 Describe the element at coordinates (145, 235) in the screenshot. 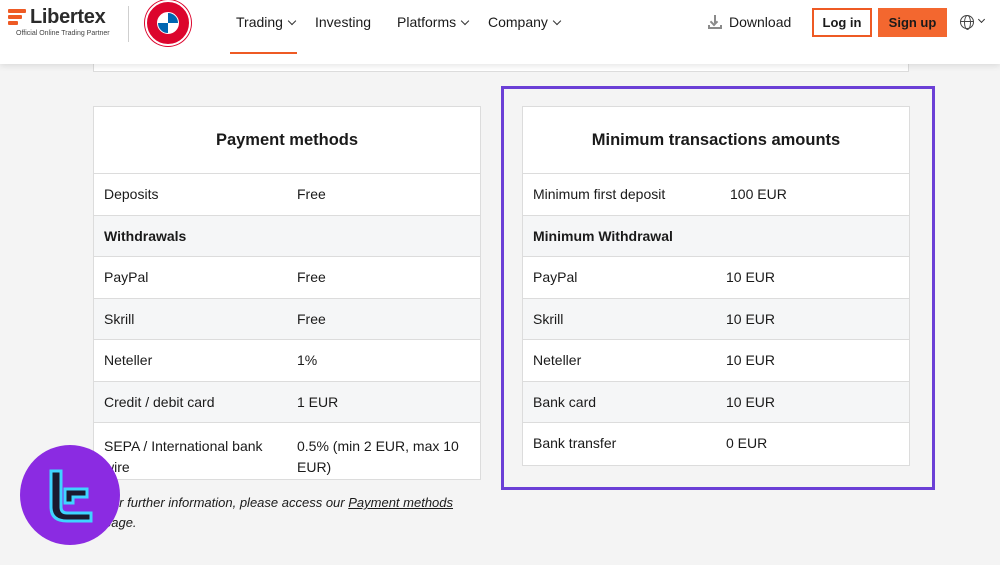

I see `section-label: Withdrawals` at that location.